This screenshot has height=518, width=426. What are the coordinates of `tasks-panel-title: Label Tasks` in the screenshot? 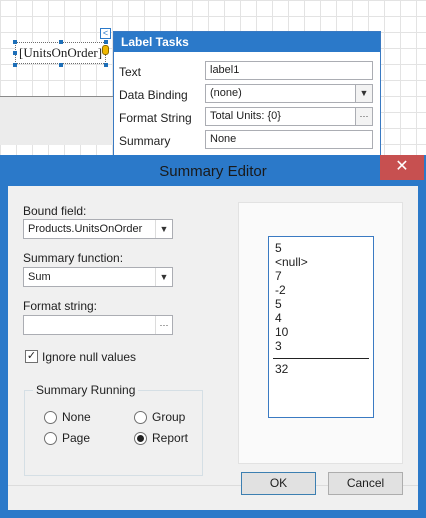 It's located at (247, 42).